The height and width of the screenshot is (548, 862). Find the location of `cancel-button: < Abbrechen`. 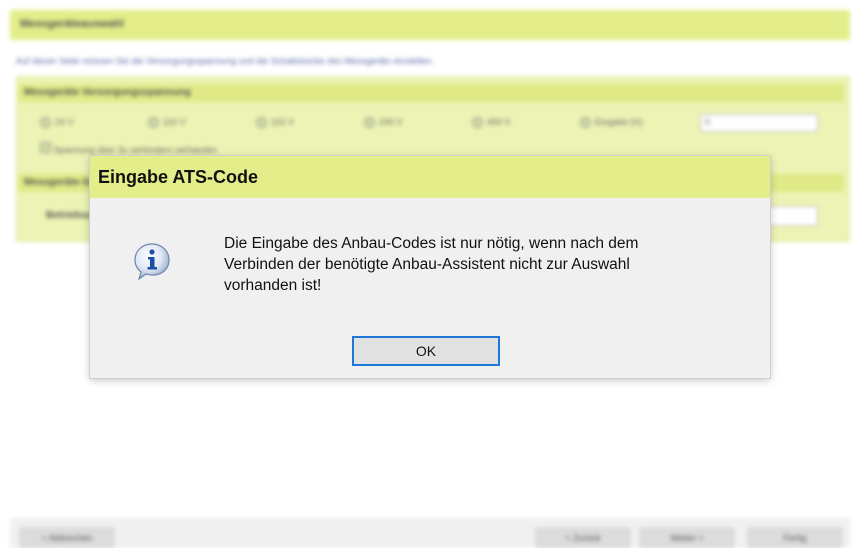

cancel-button: < Abbrechen is located at coordinates (67, 538).